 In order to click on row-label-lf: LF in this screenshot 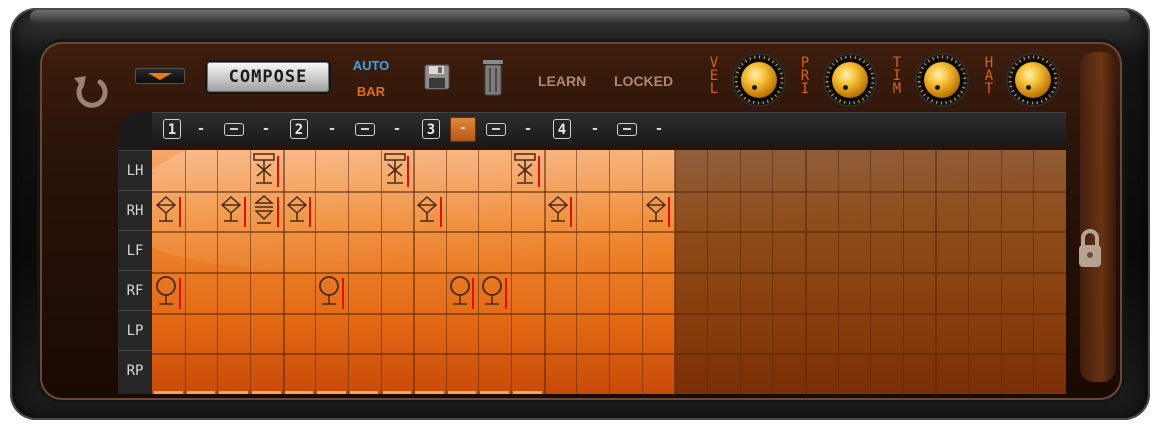, I will do `click(135, 250)`.